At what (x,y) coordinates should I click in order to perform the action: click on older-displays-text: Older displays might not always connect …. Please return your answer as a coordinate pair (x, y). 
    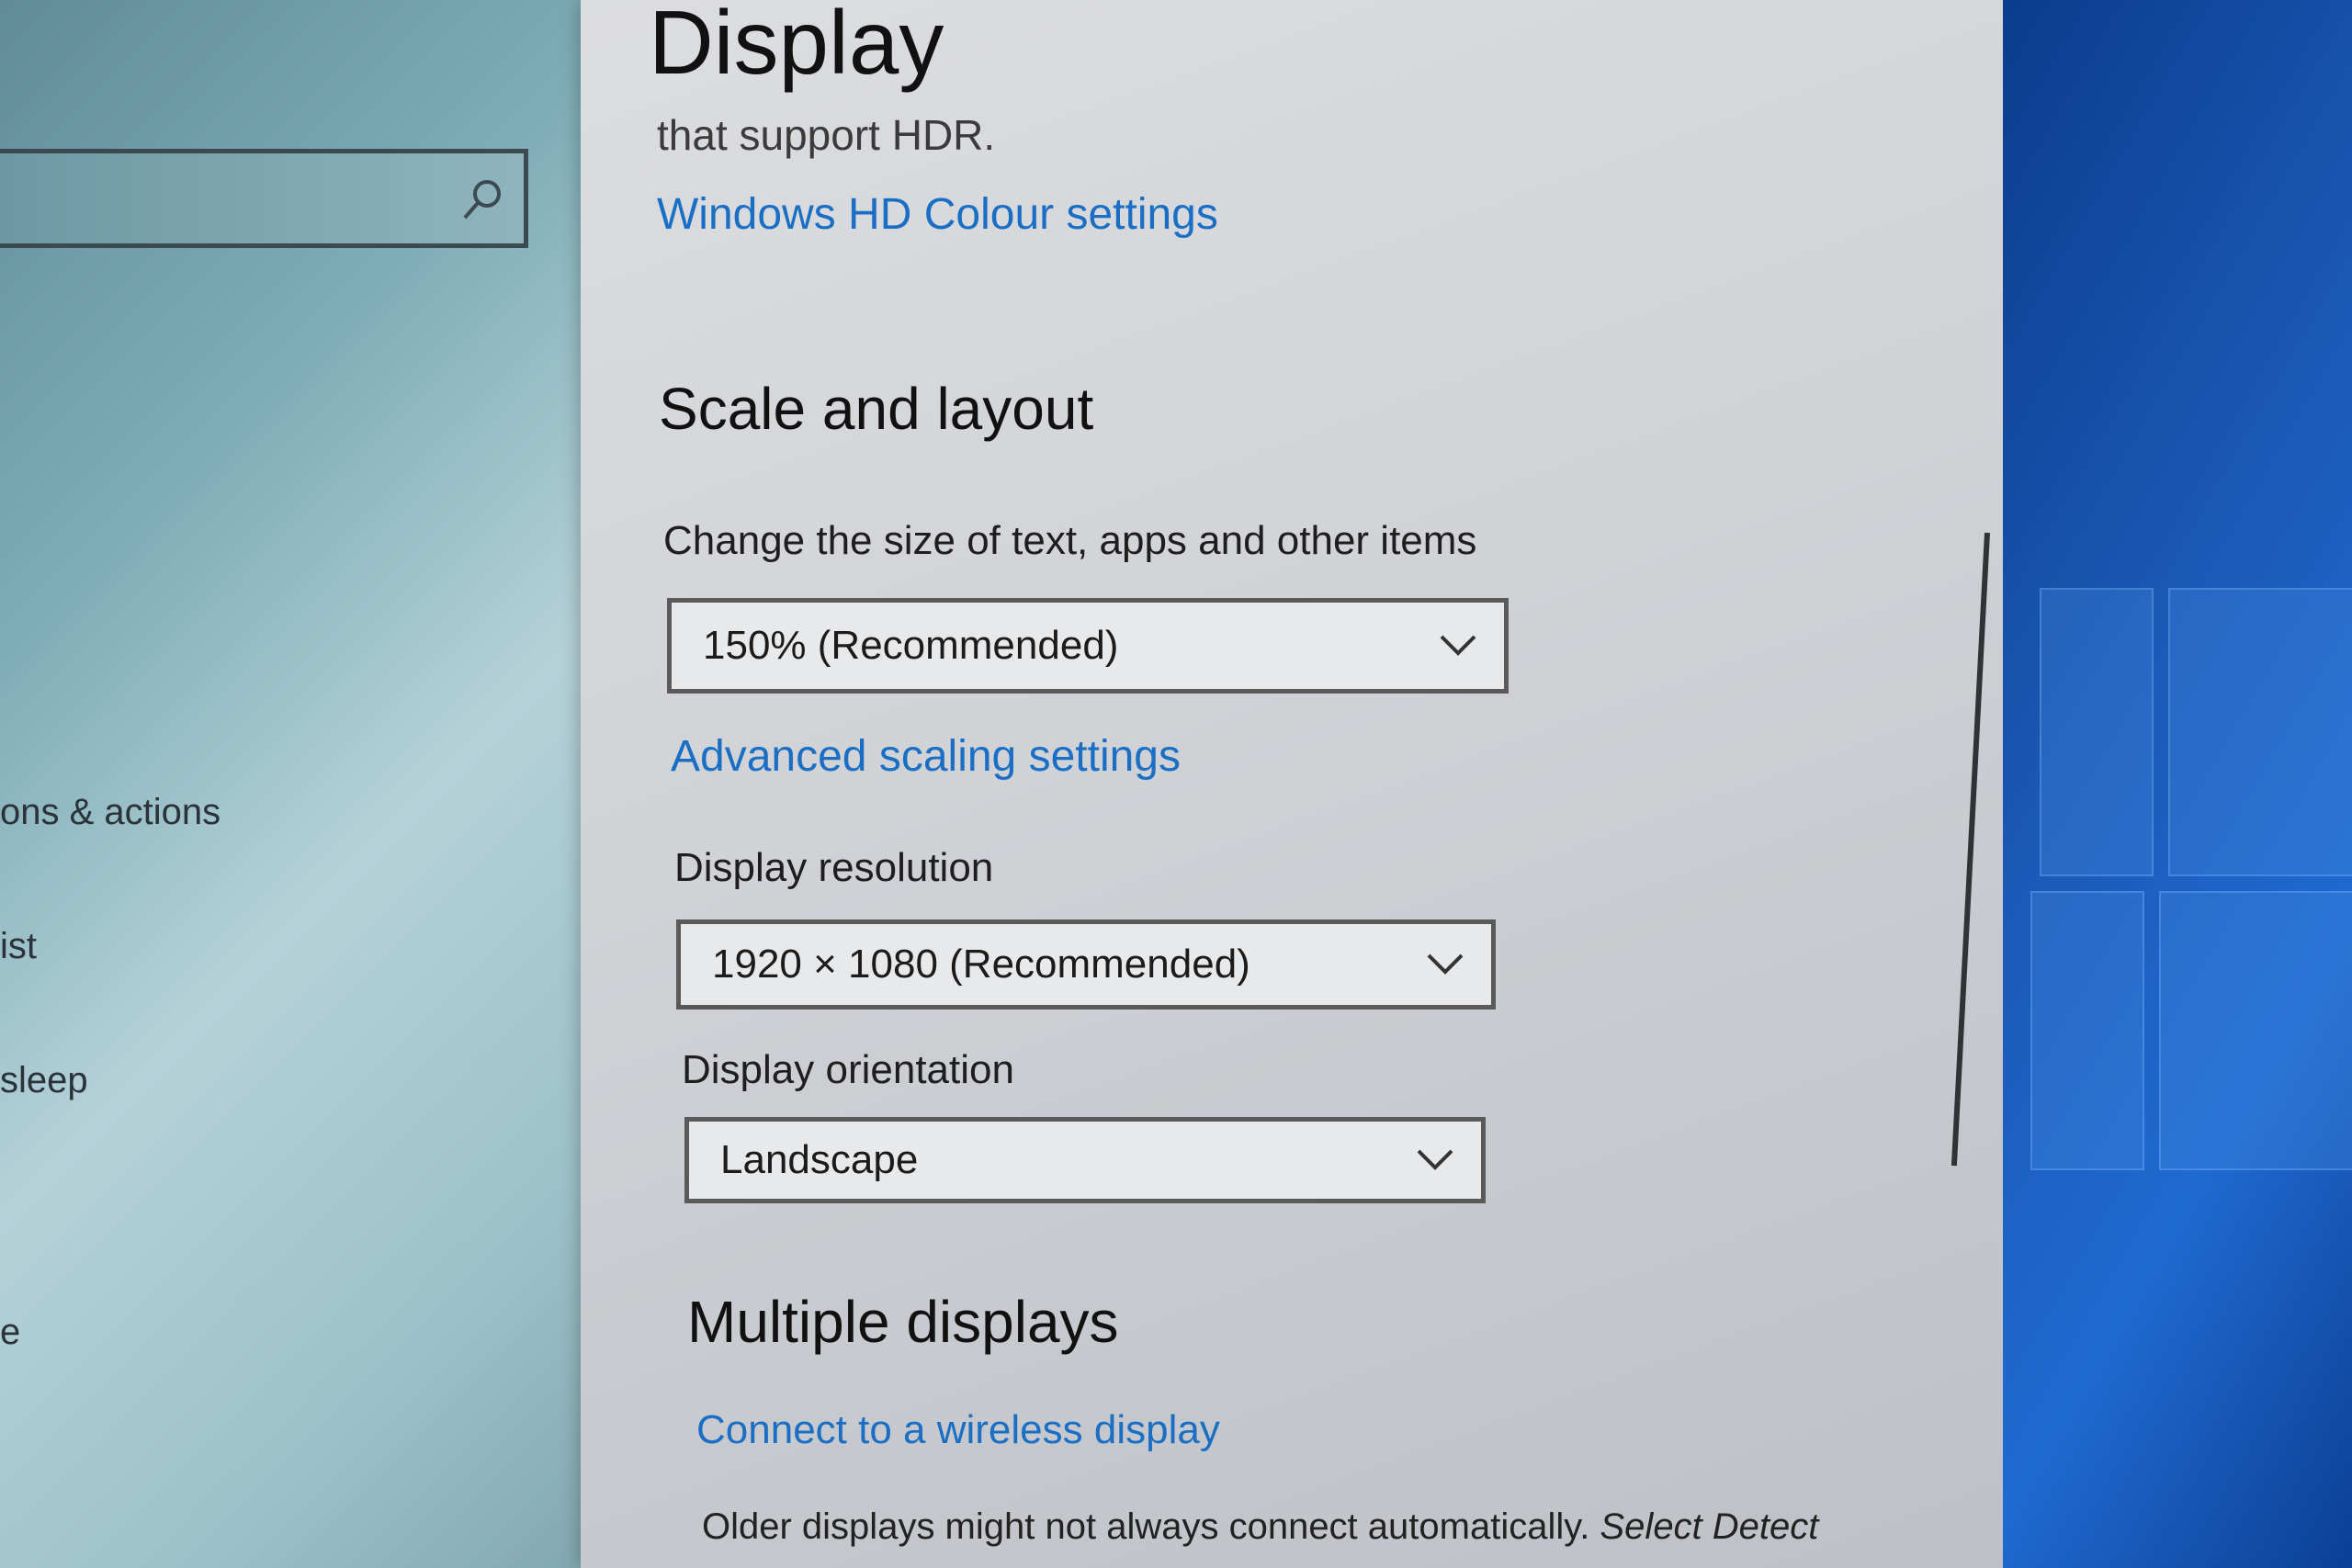
    Looking at the image, I should click on (1260, 1527).